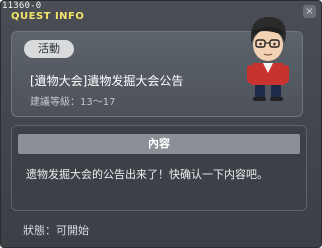 Image resolution: width=322 pixels, height=248 pixels. Describe the element at coordinates (22, 6) in the screenshot. I see `quest-id-tag: 11360-0` at that location.